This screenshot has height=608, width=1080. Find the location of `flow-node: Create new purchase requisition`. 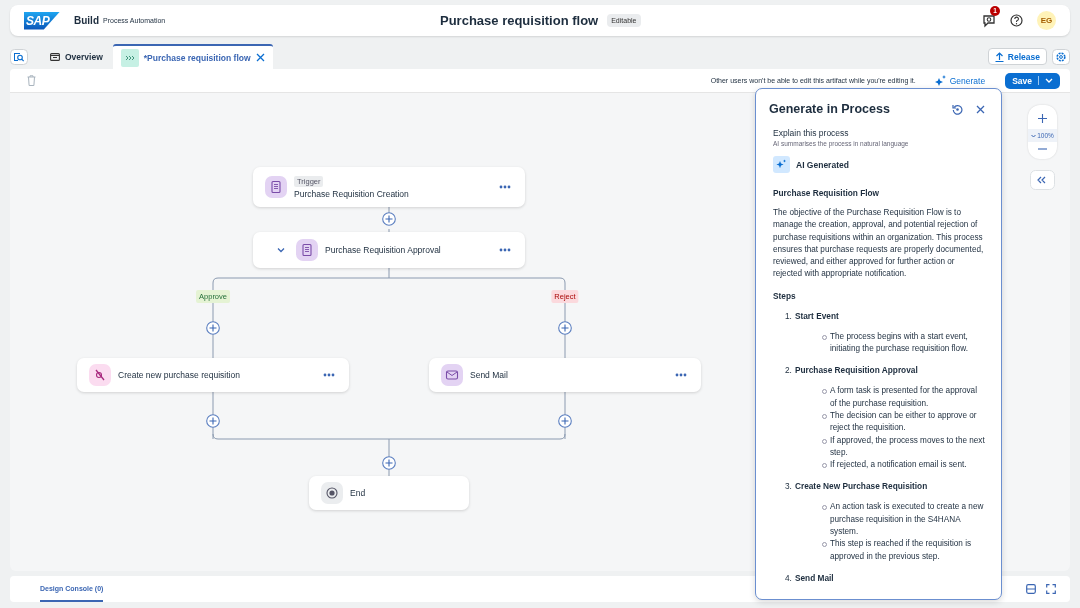

flow-node: Create new purchase requisition is located at coordinates (213, 375).